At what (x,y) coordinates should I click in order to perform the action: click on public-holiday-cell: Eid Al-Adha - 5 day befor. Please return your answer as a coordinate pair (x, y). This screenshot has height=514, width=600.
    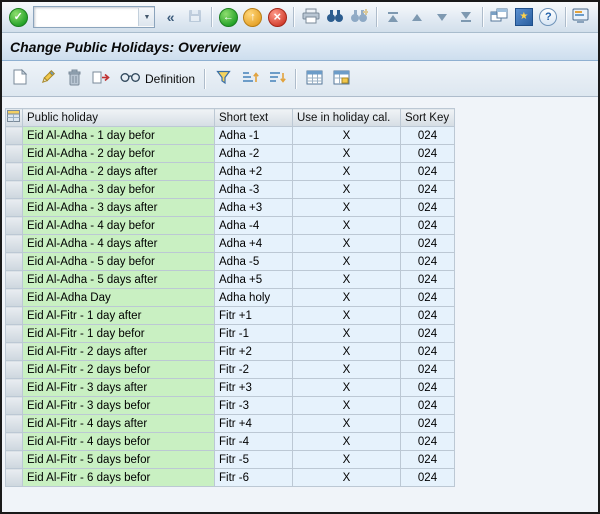
    Looking at the image, I should click on (118, 261).